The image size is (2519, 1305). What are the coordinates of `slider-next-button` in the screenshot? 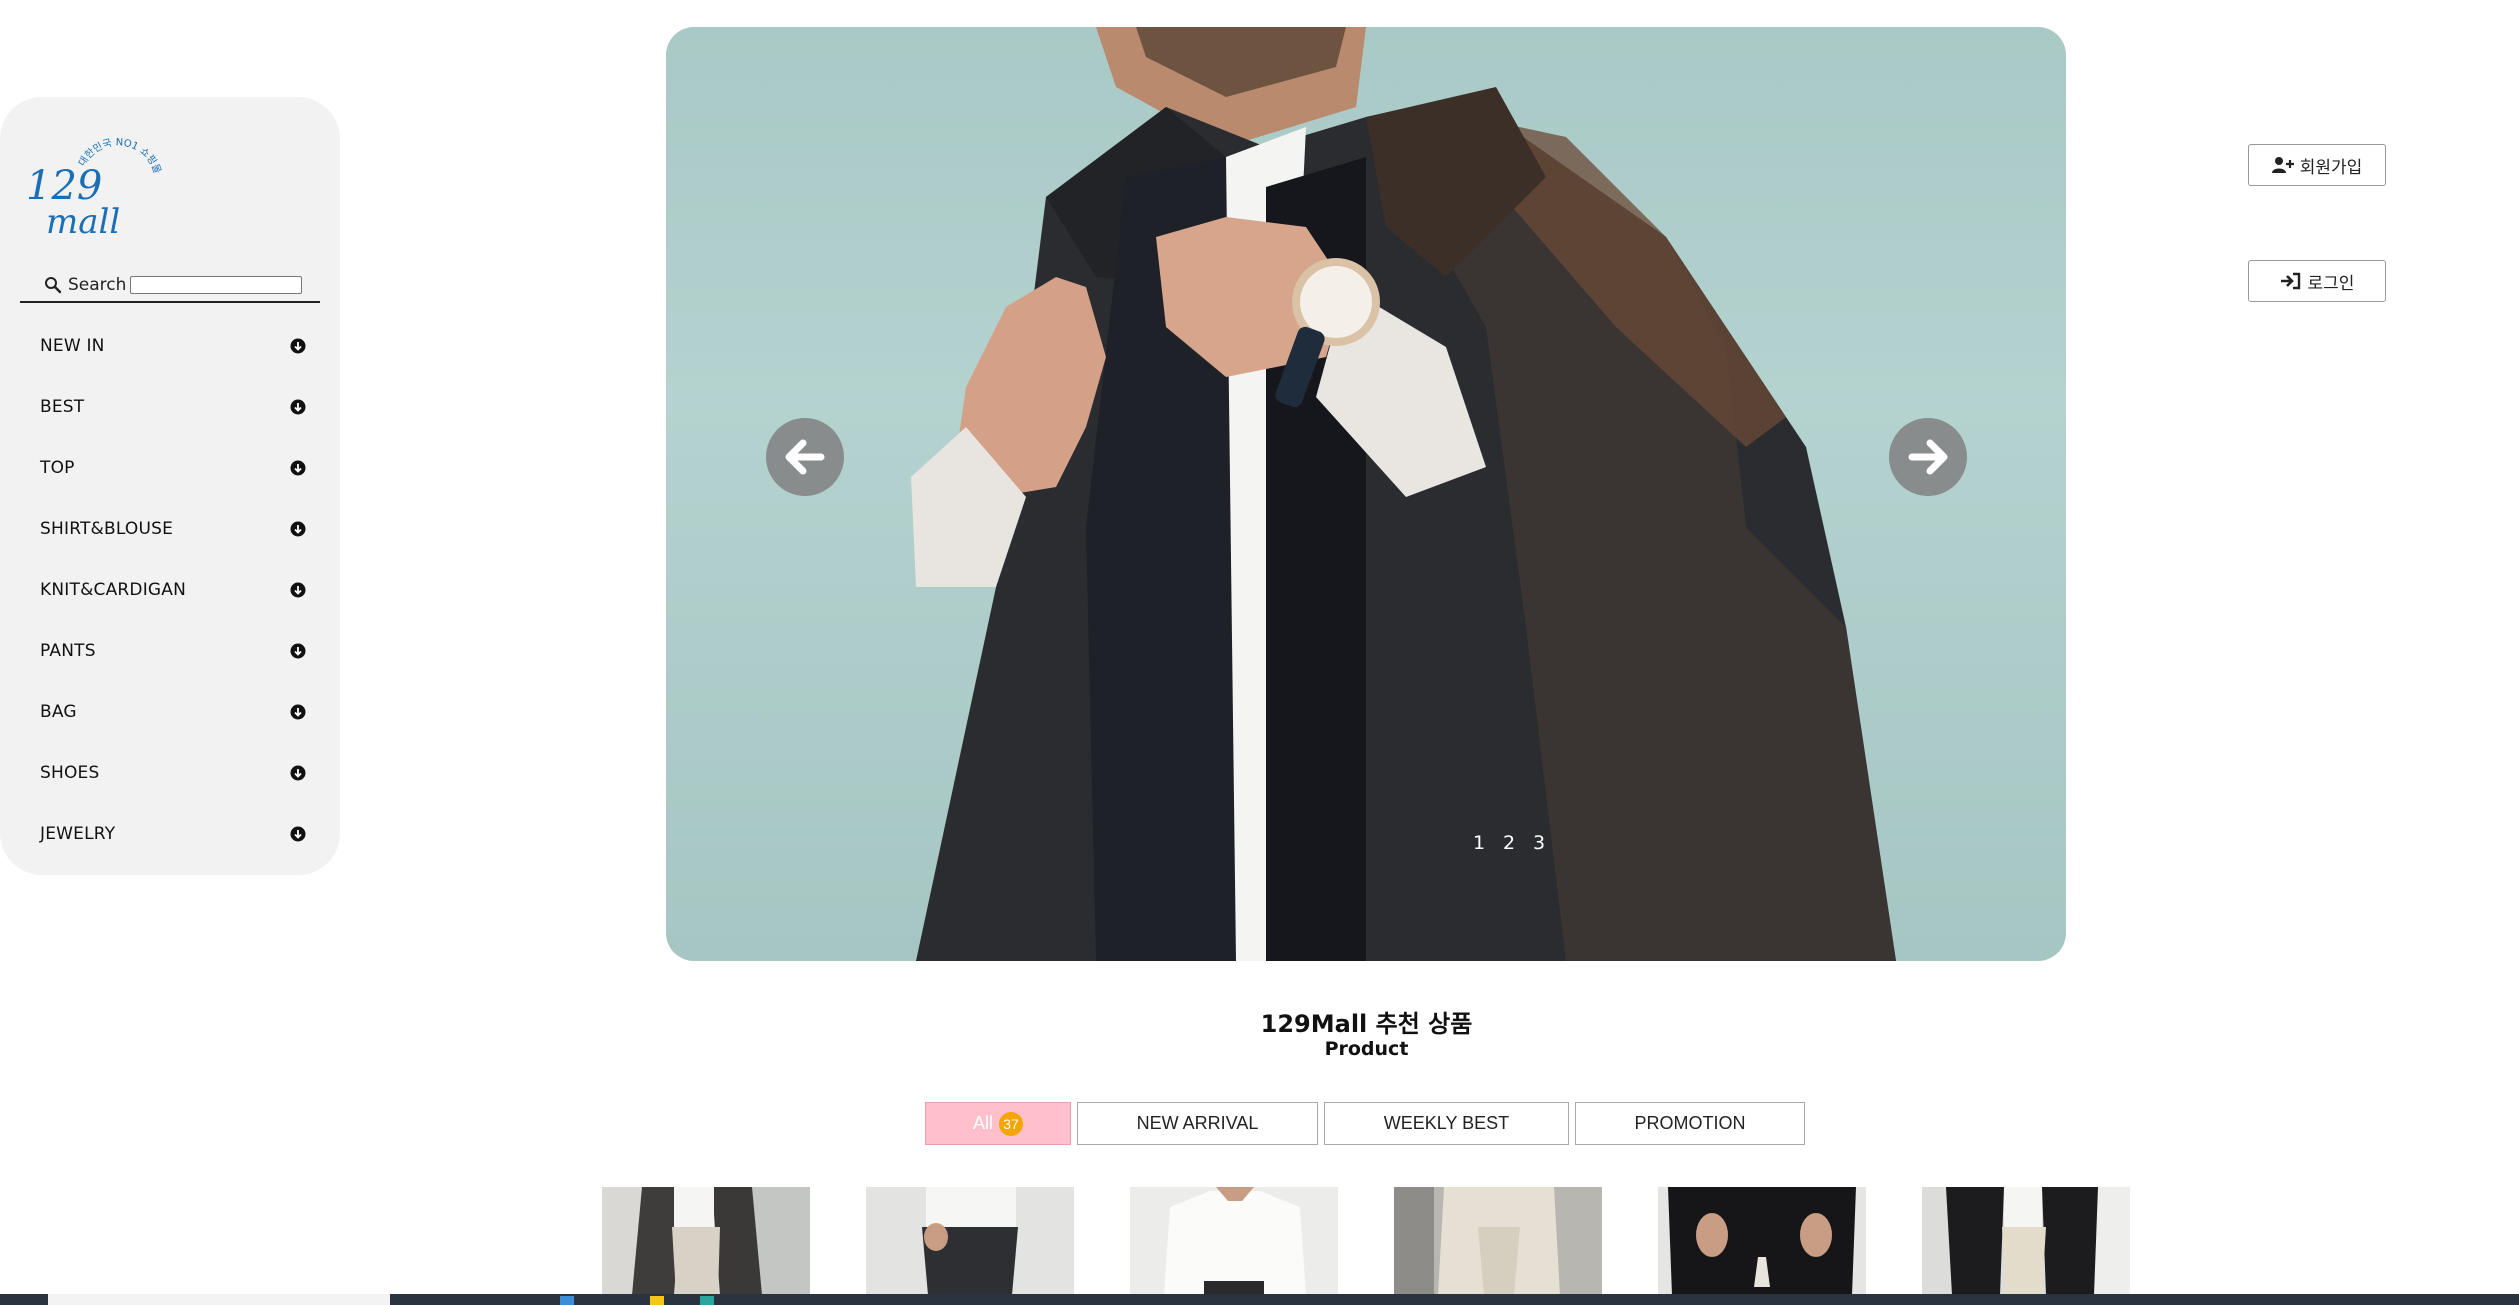 It's located at (1928, 457).